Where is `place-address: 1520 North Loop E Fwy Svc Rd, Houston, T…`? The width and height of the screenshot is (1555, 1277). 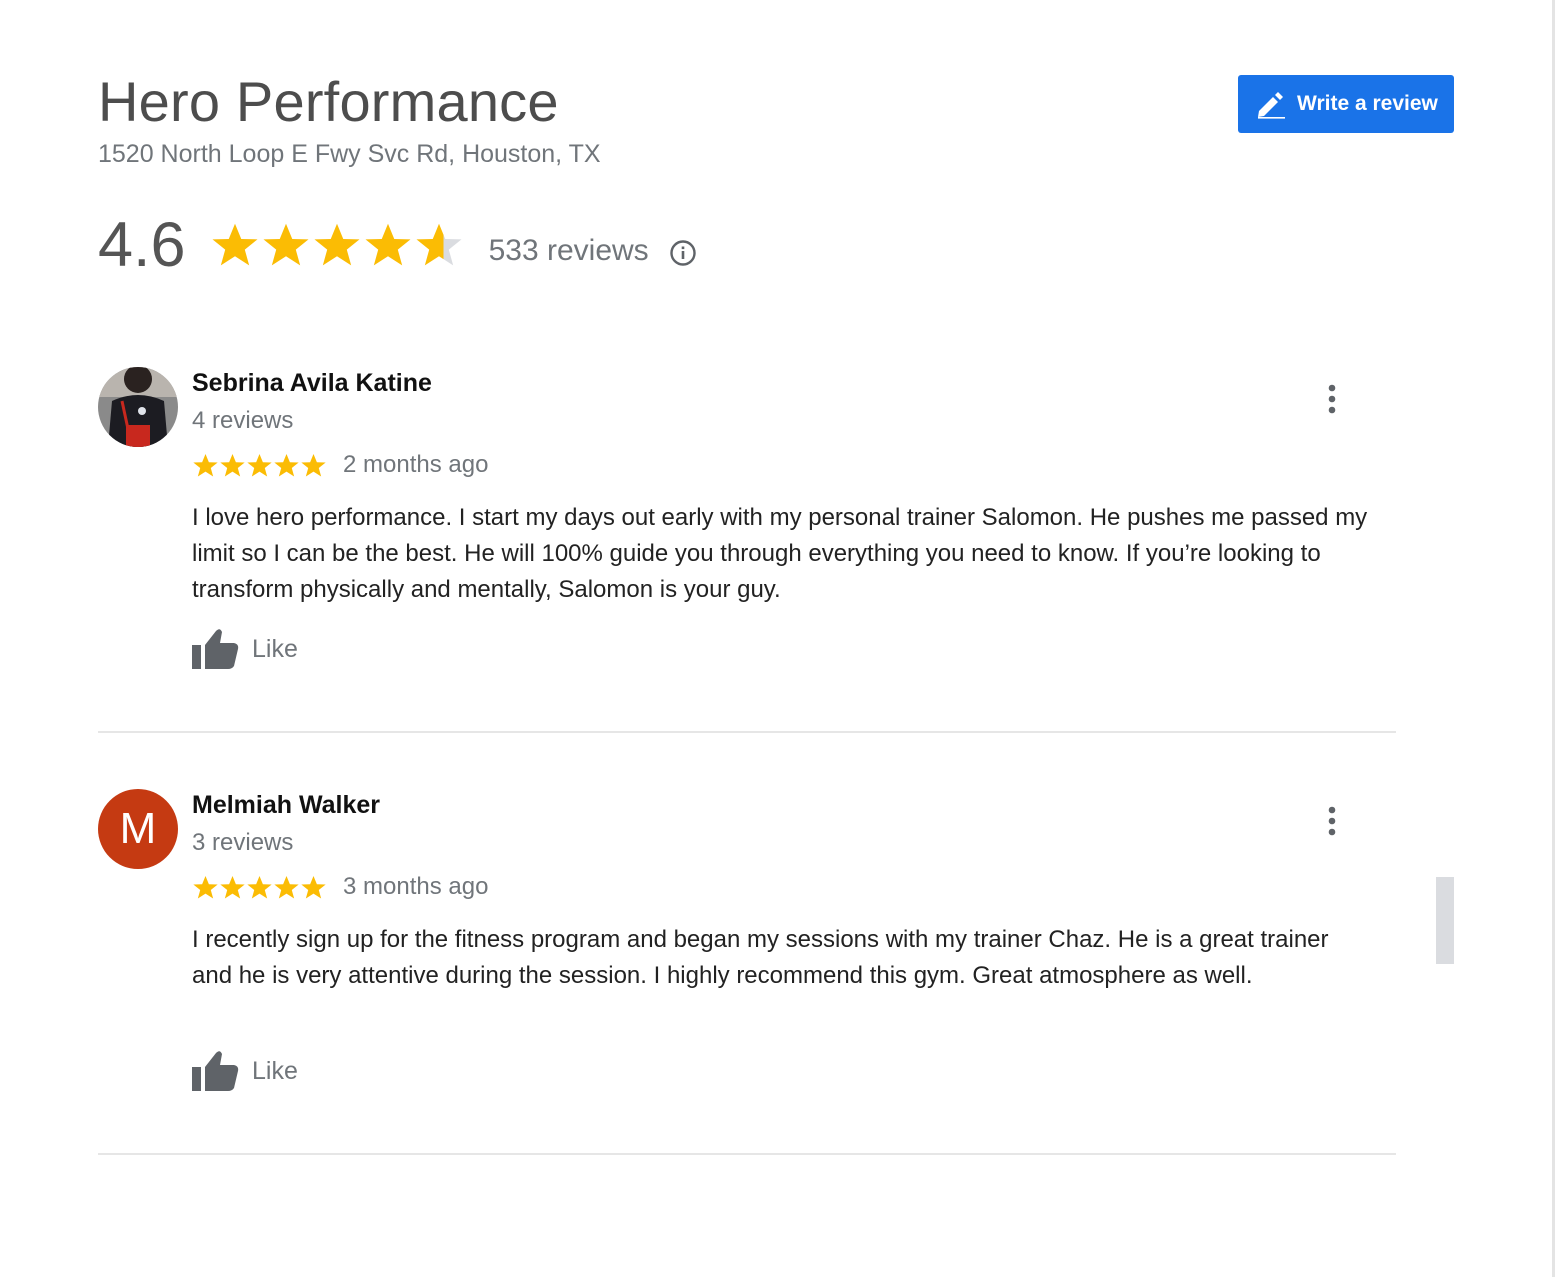
place-address: 1520 North Loop E Fwy Svc Rd, Houston, T… is located at coordinates (349, 154).